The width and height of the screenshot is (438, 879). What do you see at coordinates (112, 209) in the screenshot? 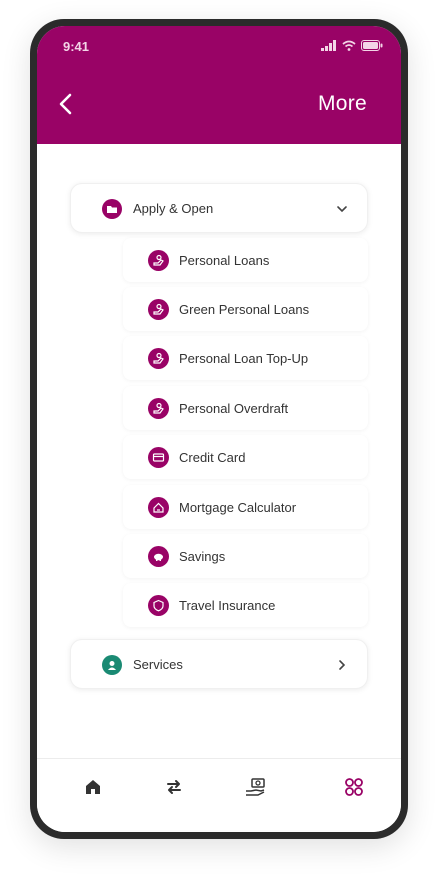
I see `folder-icon` at bounding box center [112, 209].